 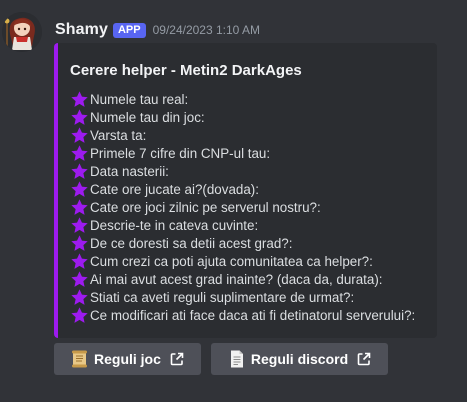 I want to click on embed-field: Primele 7 cifre din CNP-ul tau:, so click(x=242, y=153).